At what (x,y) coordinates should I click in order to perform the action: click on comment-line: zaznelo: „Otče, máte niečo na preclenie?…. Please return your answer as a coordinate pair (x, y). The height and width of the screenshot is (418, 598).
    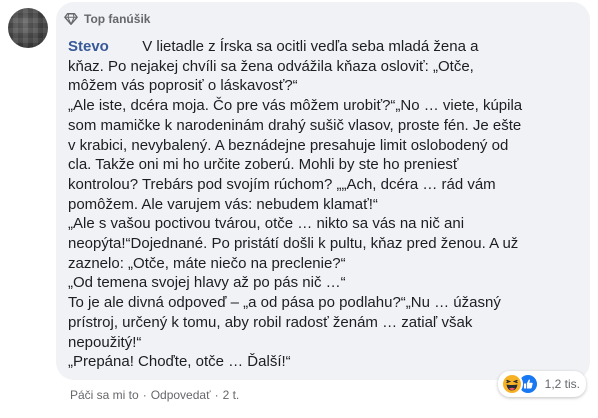
    Looking at the image, I should click on (207, 263).